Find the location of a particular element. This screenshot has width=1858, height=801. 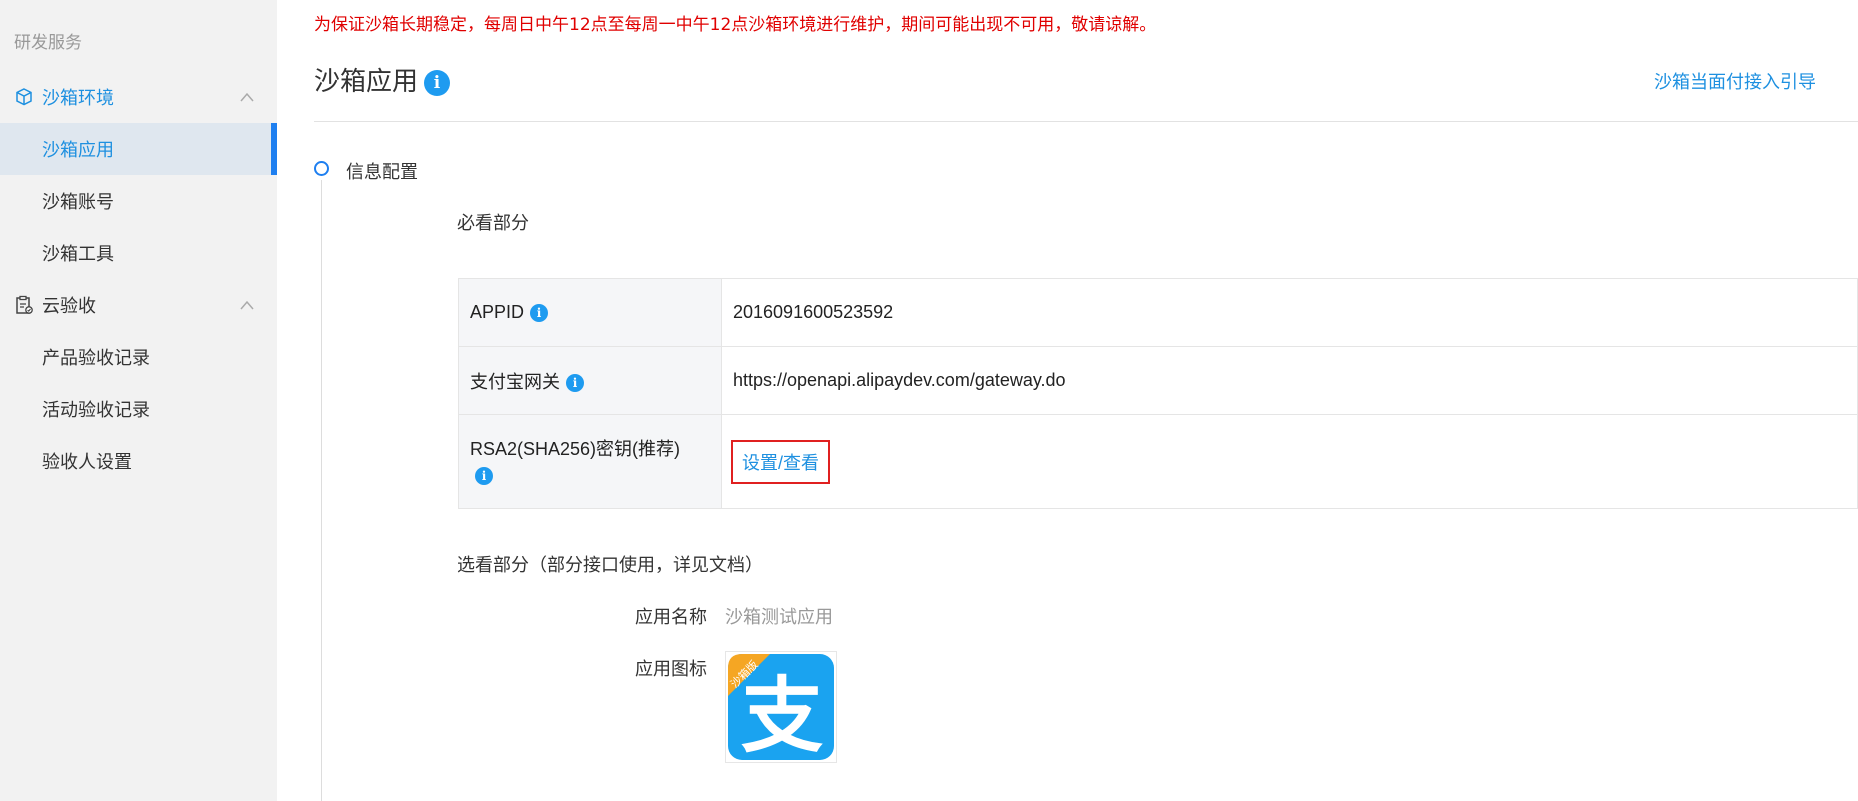

set-view-key-link: 设置/查看 is located at coordinates (781, 461).